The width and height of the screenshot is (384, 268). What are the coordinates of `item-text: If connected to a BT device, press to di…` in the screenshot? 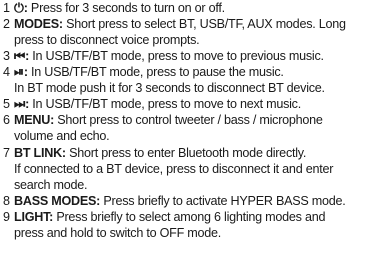 It's located at (174, 169).